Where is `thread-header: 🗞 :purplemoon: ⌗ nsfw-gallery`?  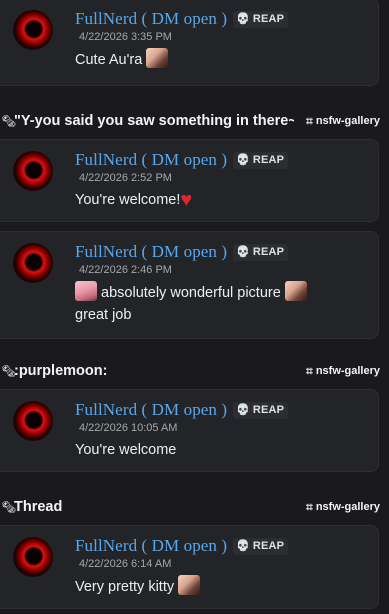 thread-header: 🗞 :purplemoon: ⌗ nsfw-gallery is located at coordinates (194, 371).